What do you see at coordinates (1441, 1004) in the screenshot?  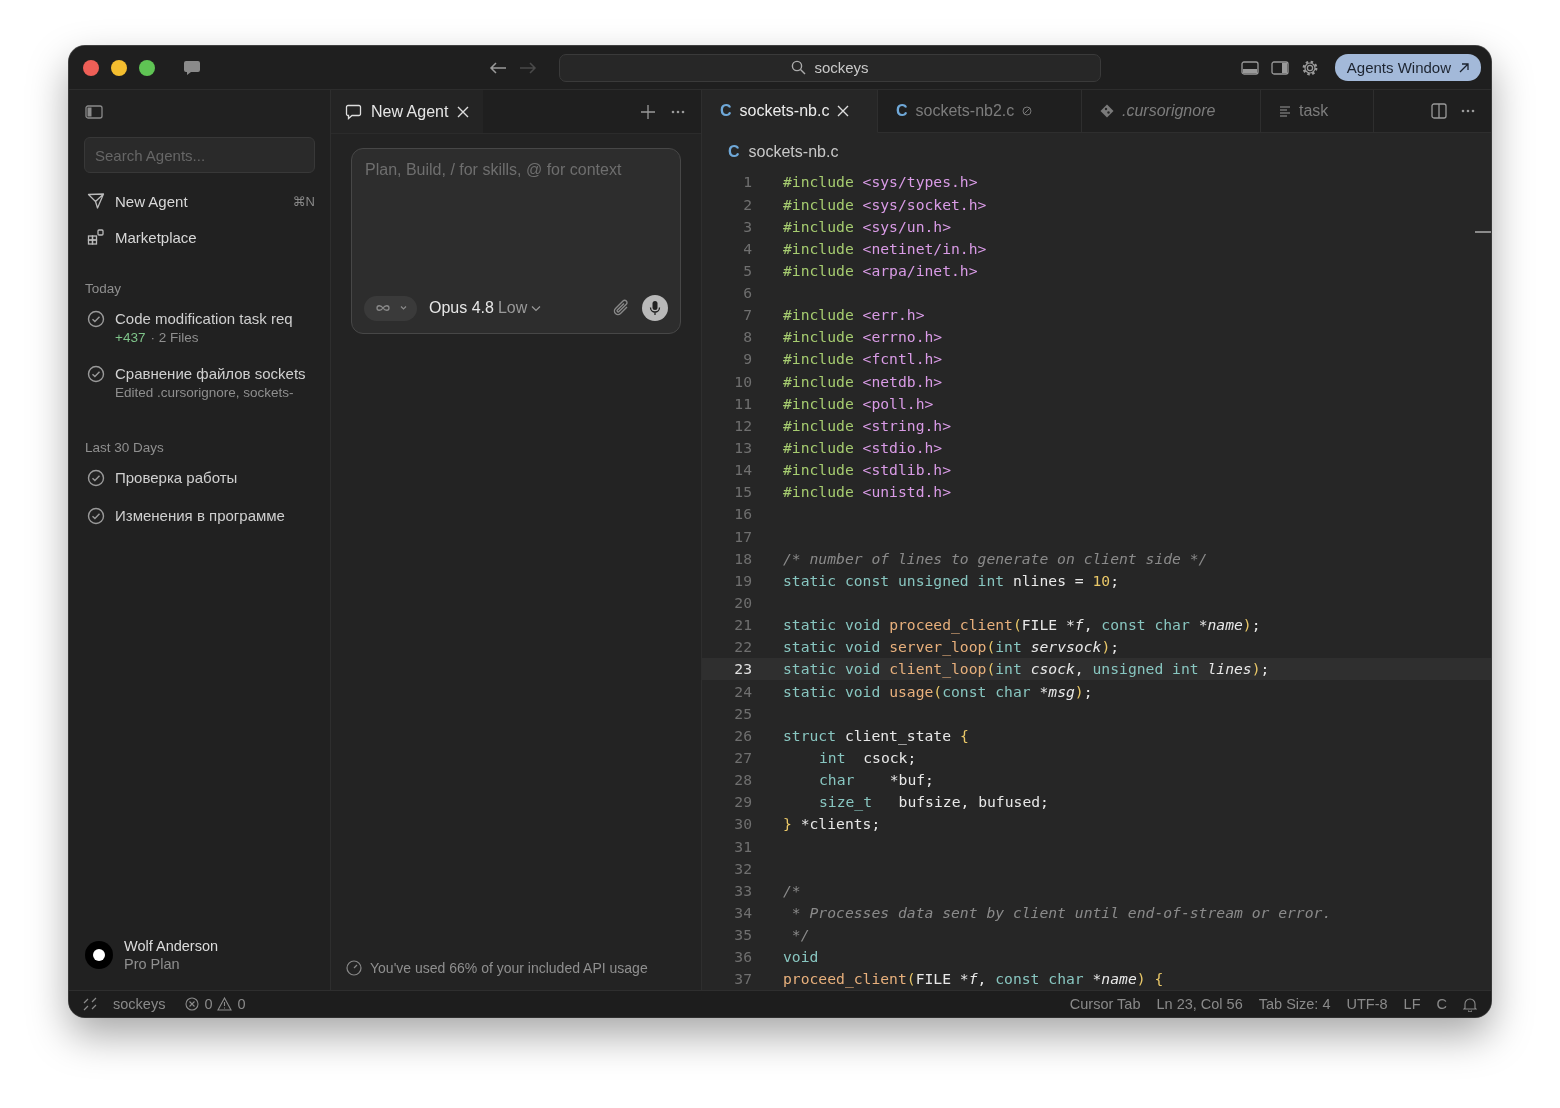 I see `status-item: C` at bounding box center [1441, 1004].